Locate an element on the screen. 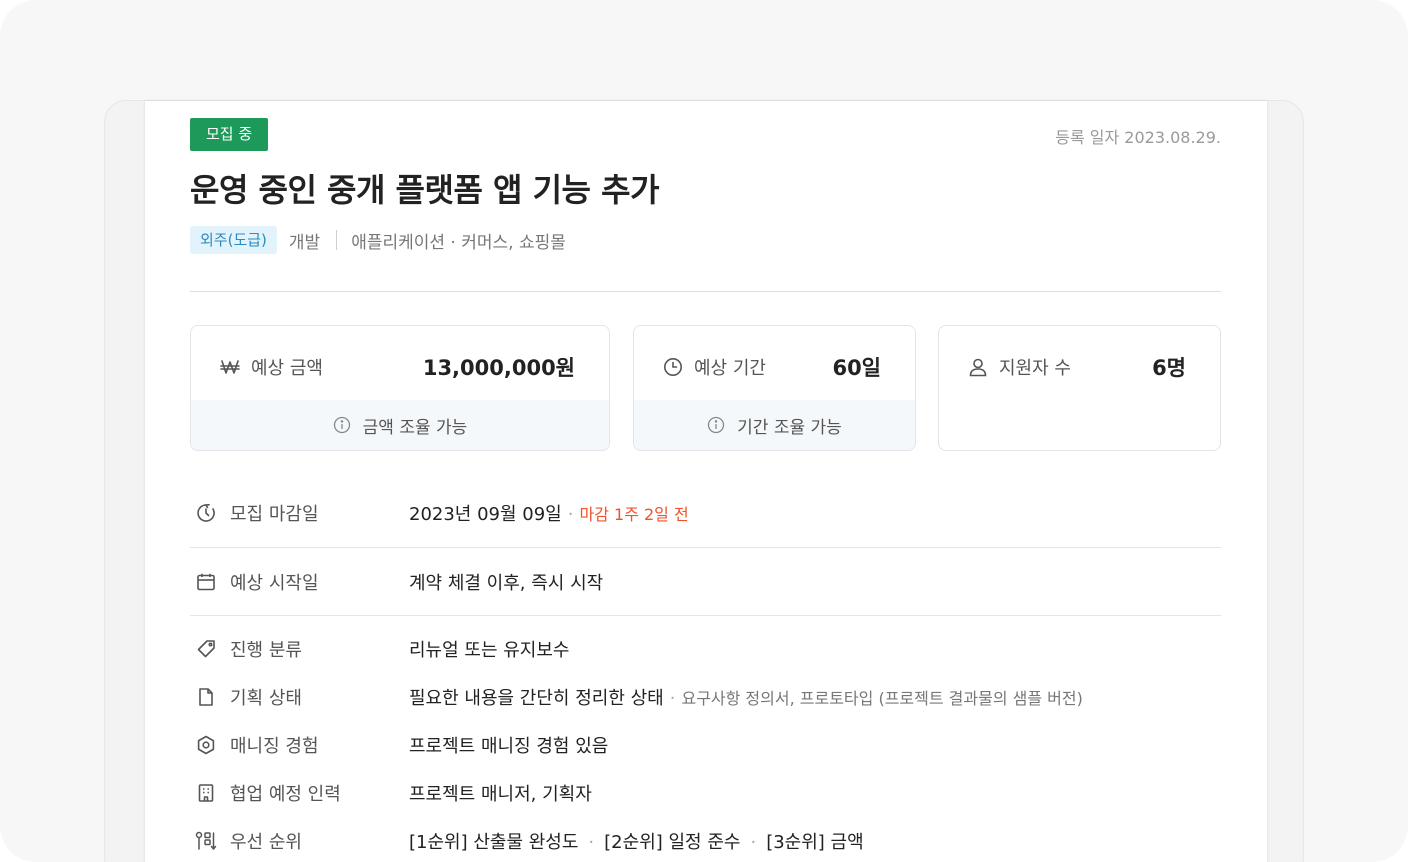  detail-value: 계약 체결 이후, 즉시 시작 is located at coordinates (506, 583).